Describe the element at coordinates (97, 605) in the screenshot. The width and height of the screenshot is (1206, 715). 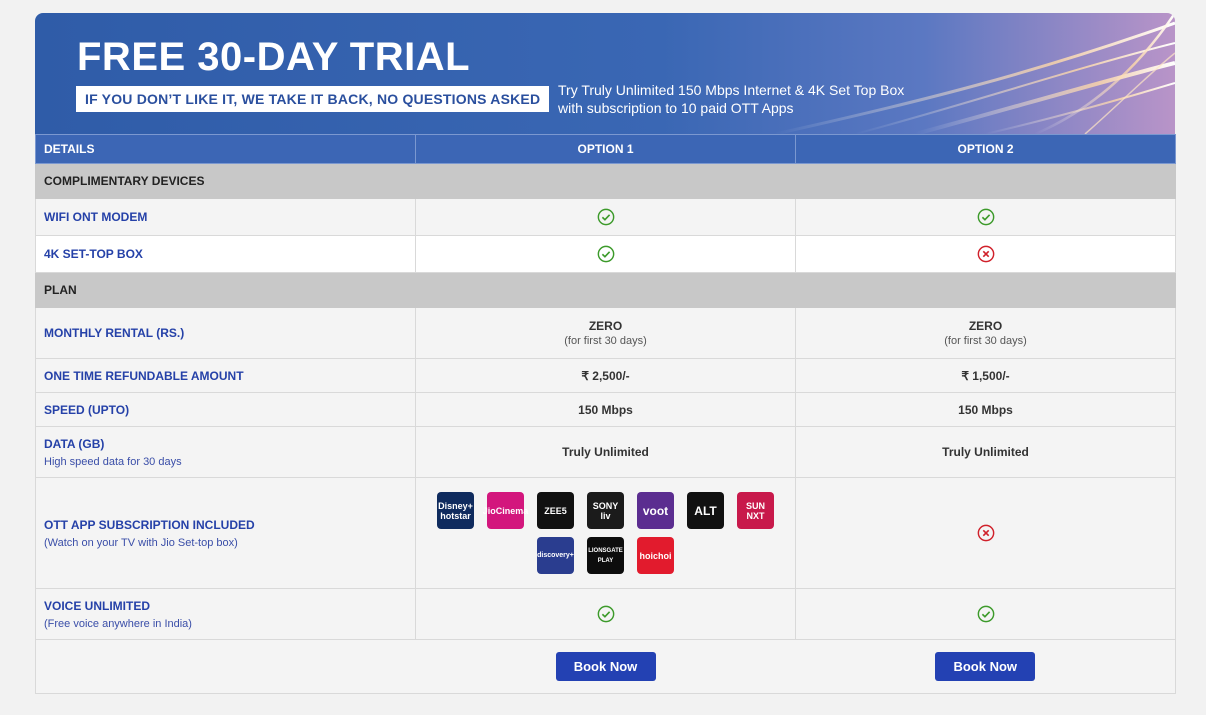
I see `voice-label-title: VOICE UNLIMITED` at that location.